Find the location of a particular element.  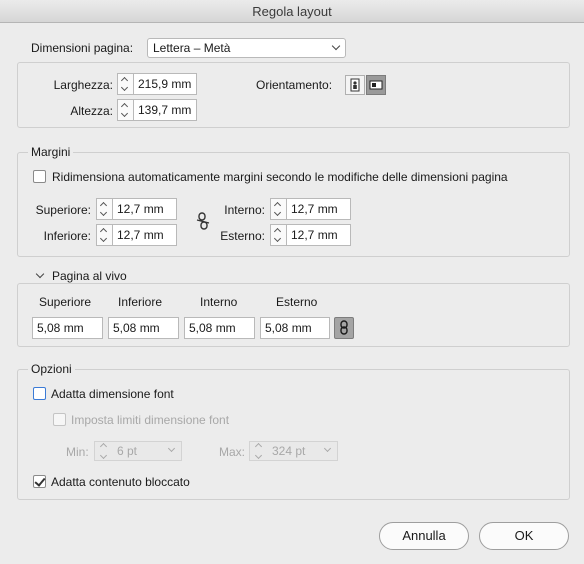

bleed-bottom-label: Inferiore is located at coordinates (140, 302).